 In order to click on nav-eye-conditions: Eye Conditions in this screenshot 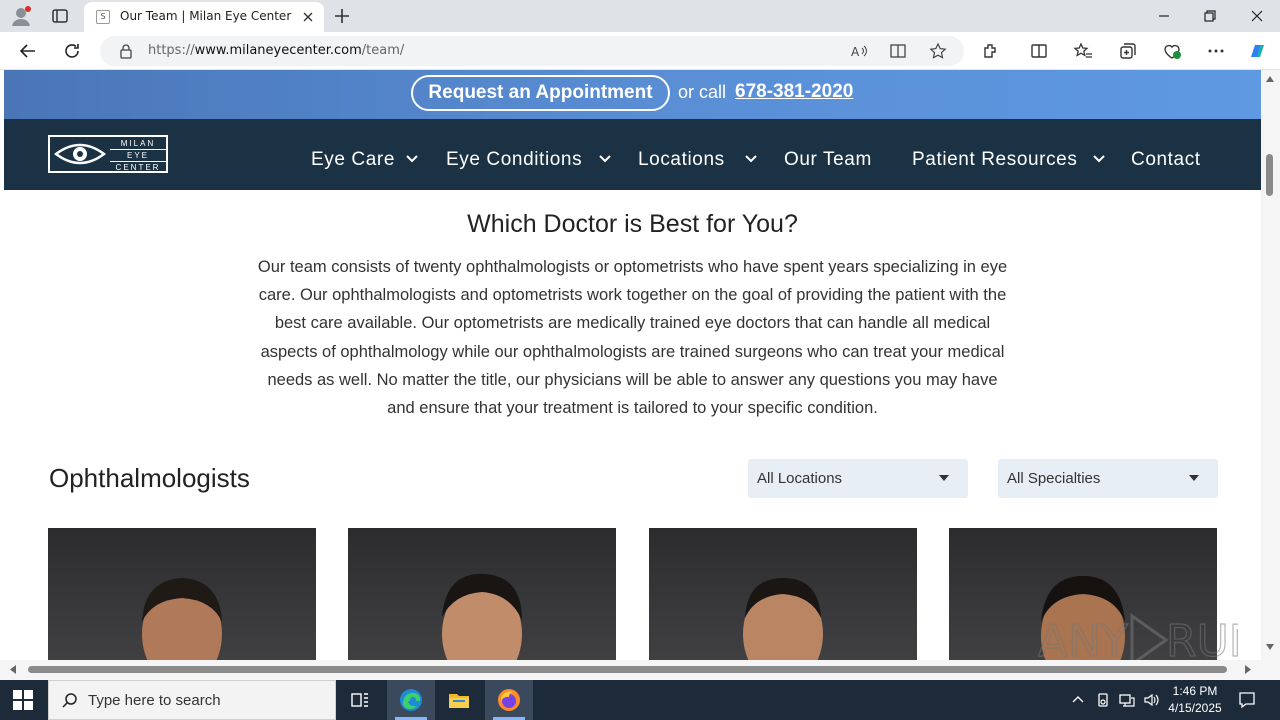, I will do `click(514, 160)`.